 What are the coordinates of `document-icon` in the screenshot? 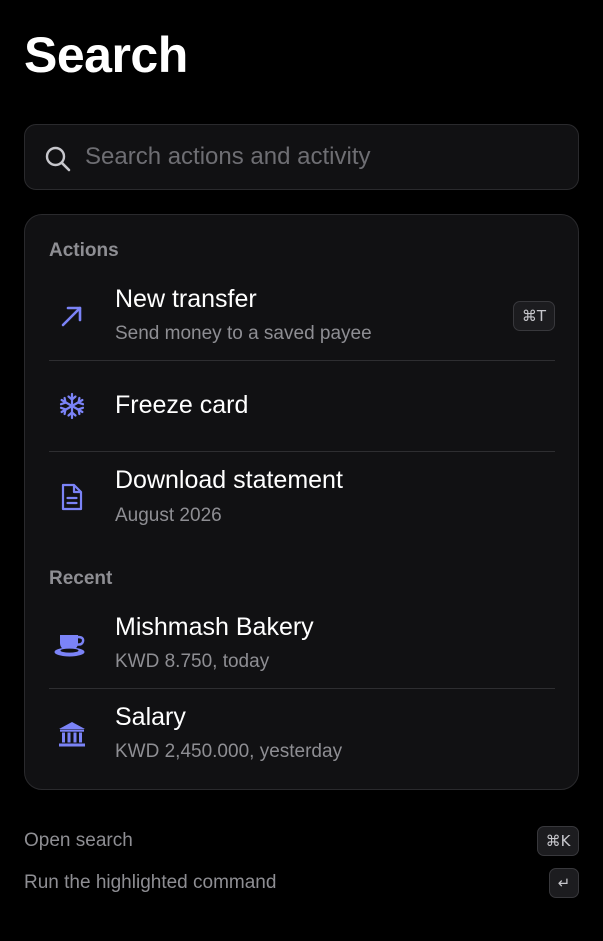 It's located at (72, 497).